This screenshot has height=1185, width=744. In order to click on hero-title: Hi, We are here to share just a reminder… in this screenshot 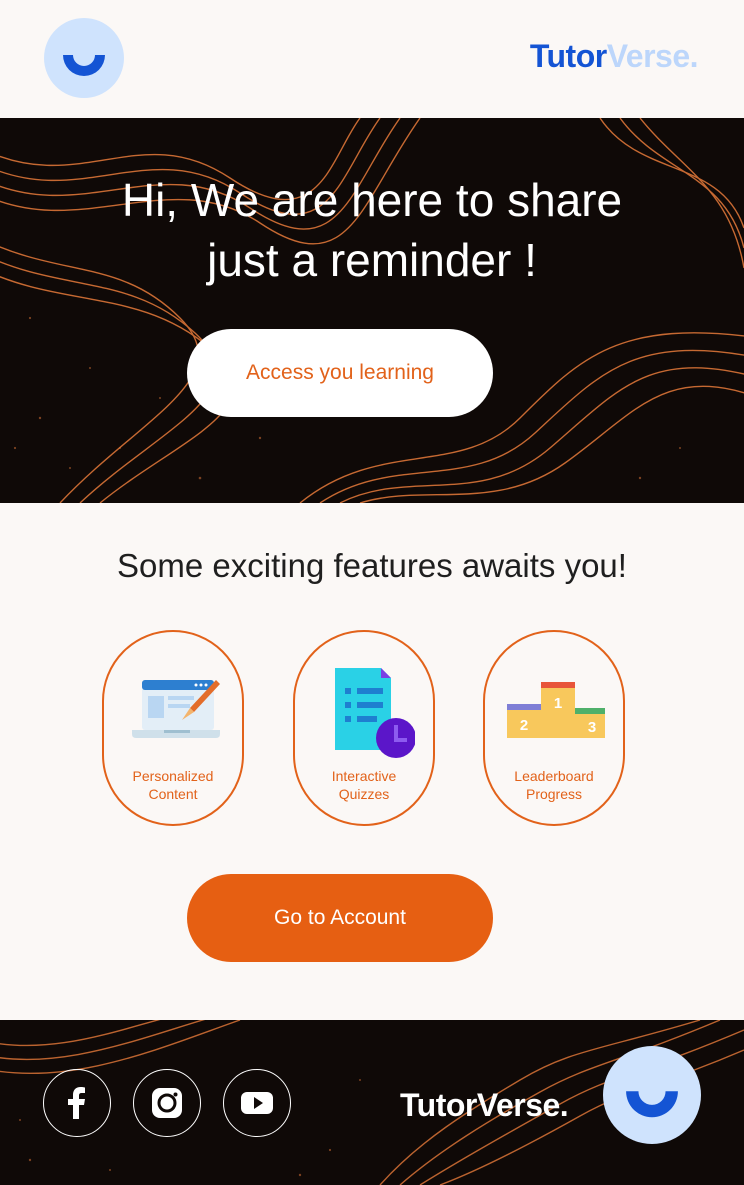, I will do `click(372, 230)`.